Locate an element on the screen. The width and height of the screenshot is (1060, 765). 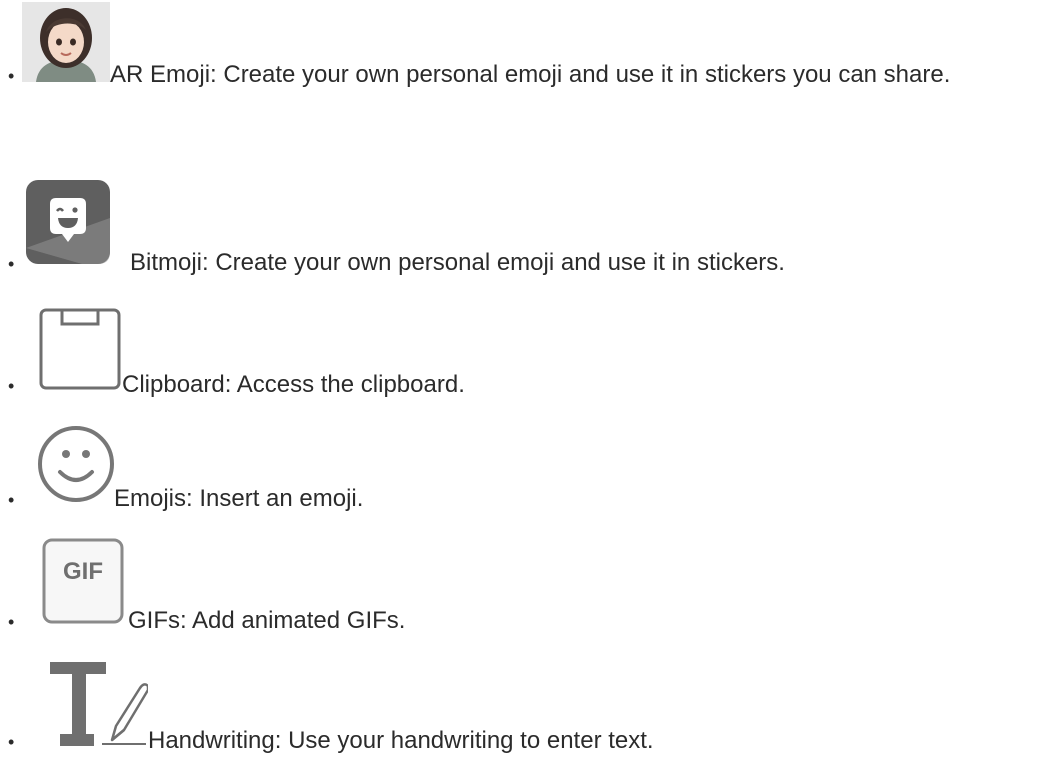
gif-icon: GIF is located at coordinates (75, 581).